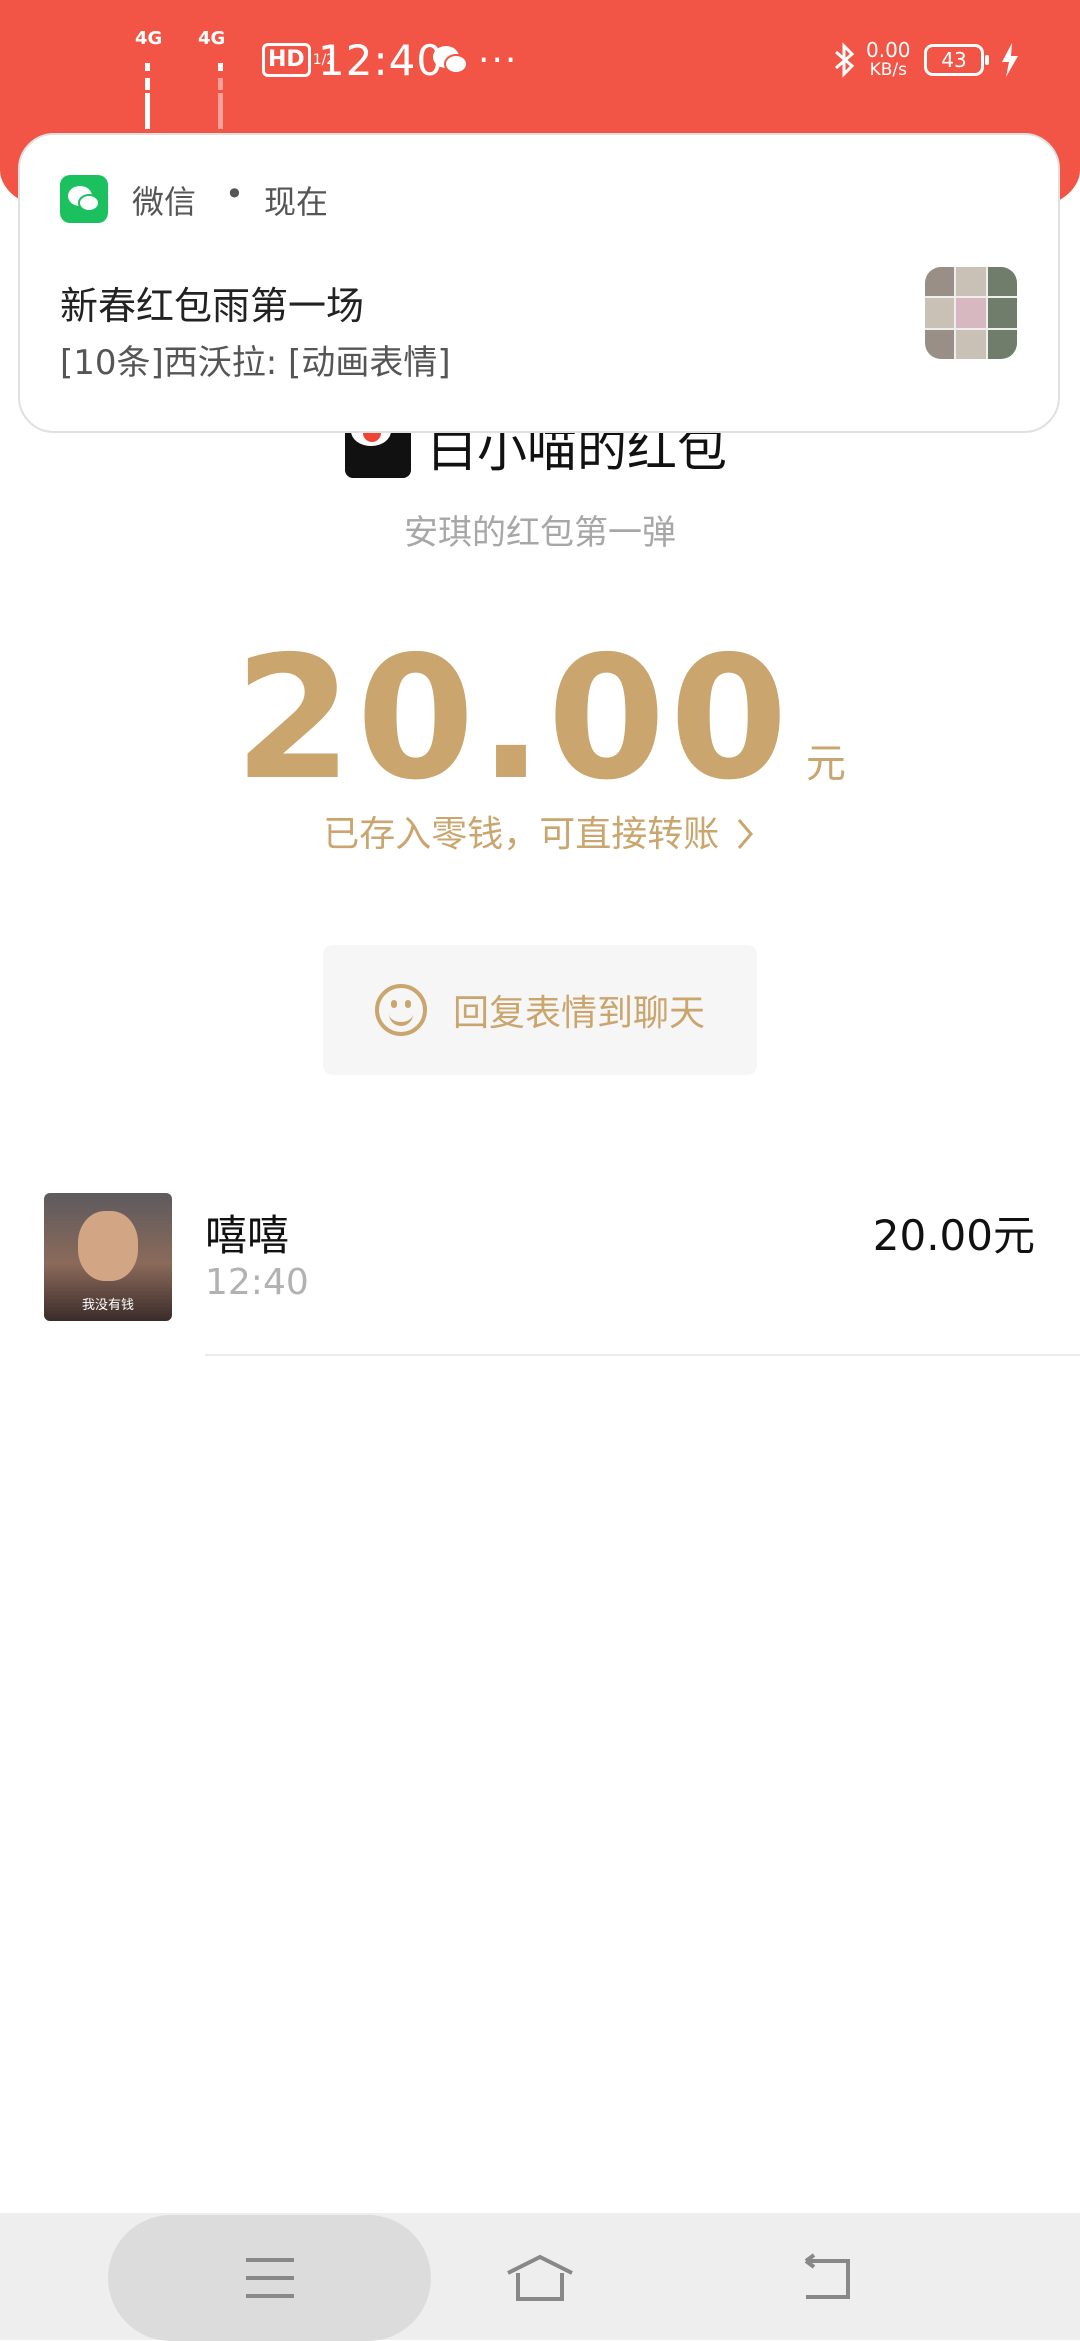 The image size is (1080, 2341). What do you see at coordinates (107, 1305) in the screenshot?
I see `avatar-caption: 我没有钱` at bounding box center [107, 1305].